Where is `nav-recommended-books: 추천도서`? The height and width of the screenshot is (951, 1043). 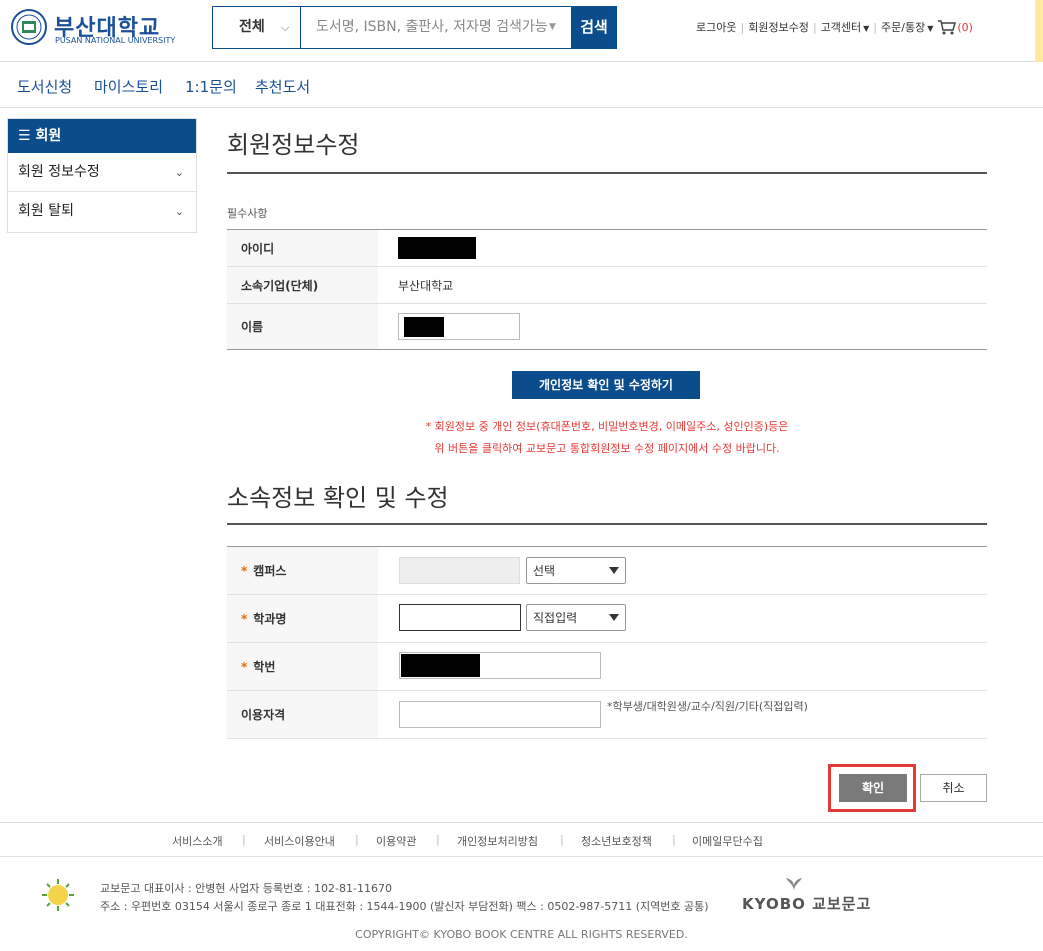
nav-recommended-books: 추천도서 is located at coordinates (282, 86).